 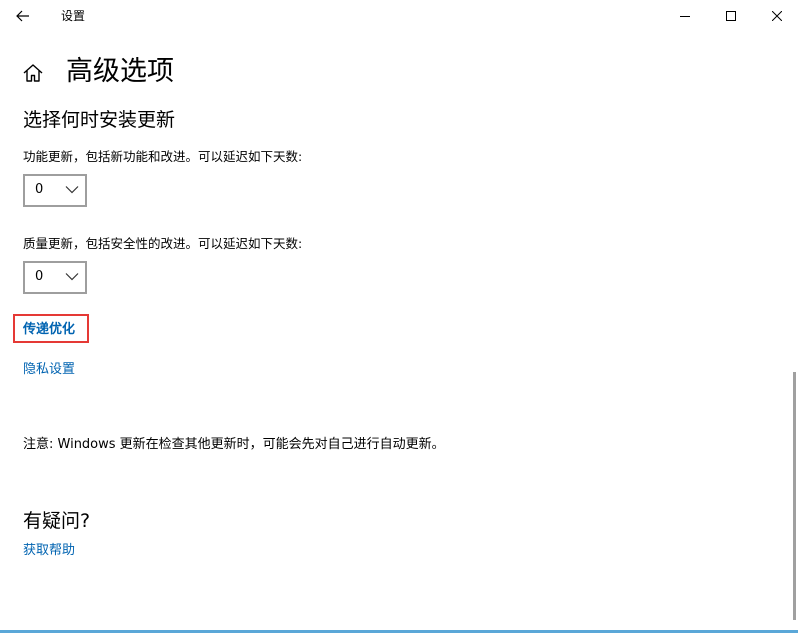 I want to click on home-icon, so click(x=33, y=73).